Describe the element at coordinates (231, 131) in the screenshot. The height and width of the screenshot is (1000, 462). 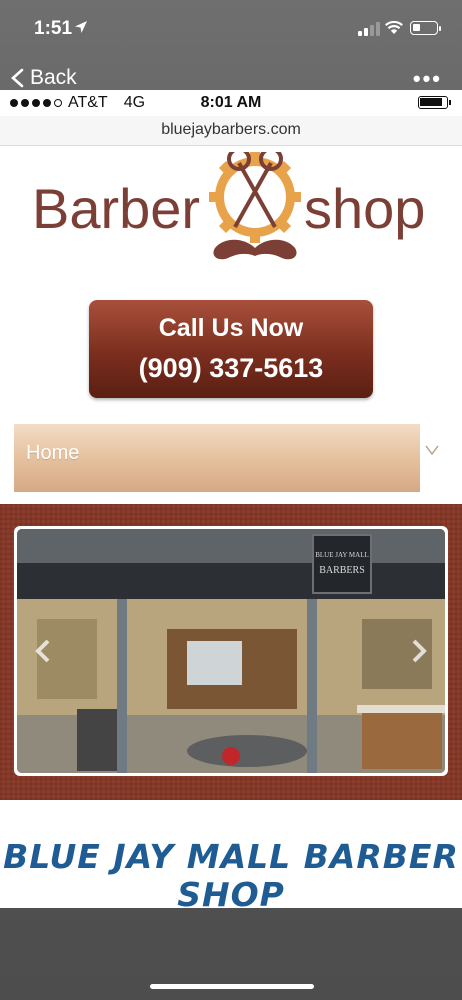
I see `address-bar: bluejaybarbers.com` at that location.